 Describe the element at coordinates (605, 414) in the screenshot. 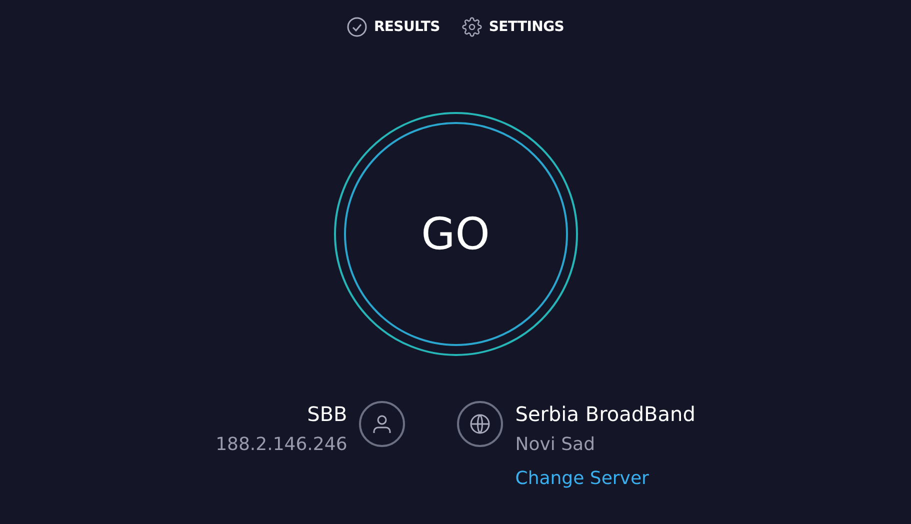

I see `server-name: Serbia BroadBand` at that location.